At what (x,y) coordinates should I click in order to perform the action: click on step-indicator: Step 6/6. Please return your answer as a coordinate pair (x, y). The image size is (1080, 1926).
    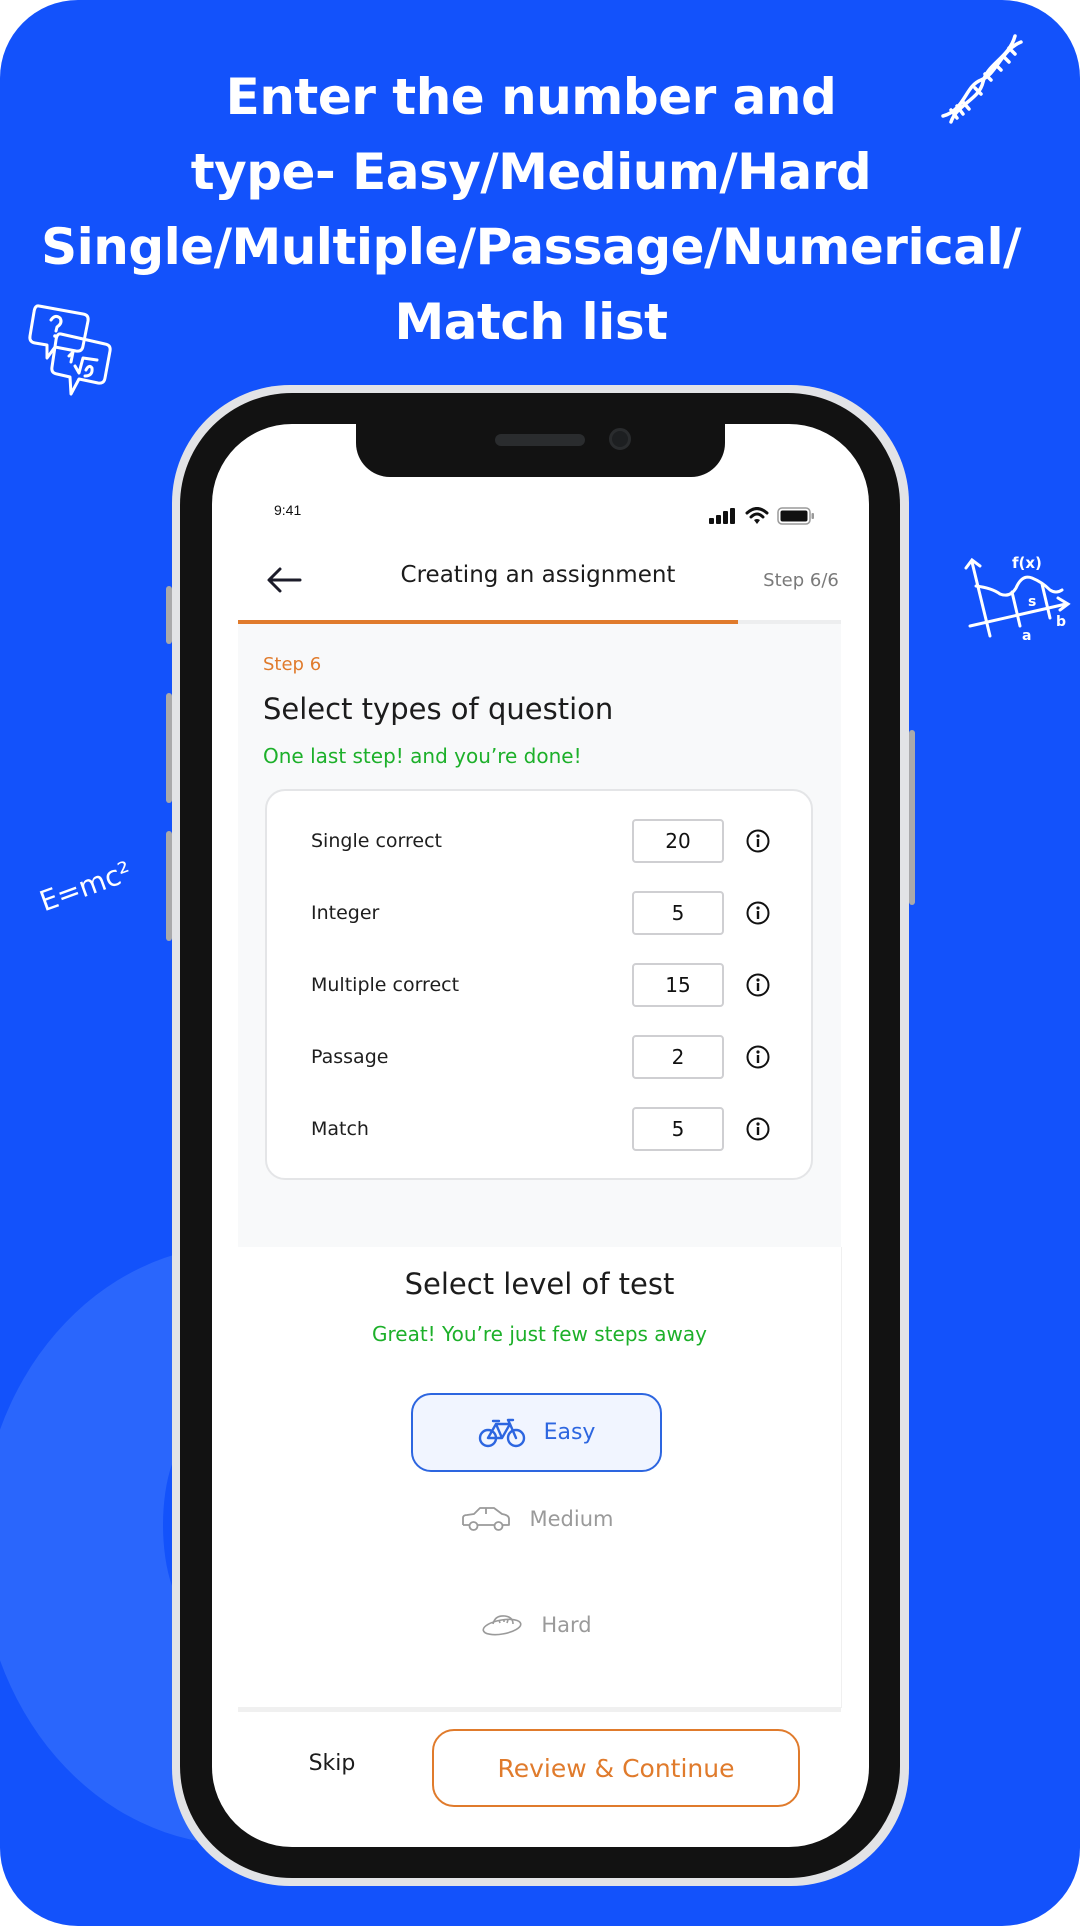
    Looking at the image, I should click on (801, 580).